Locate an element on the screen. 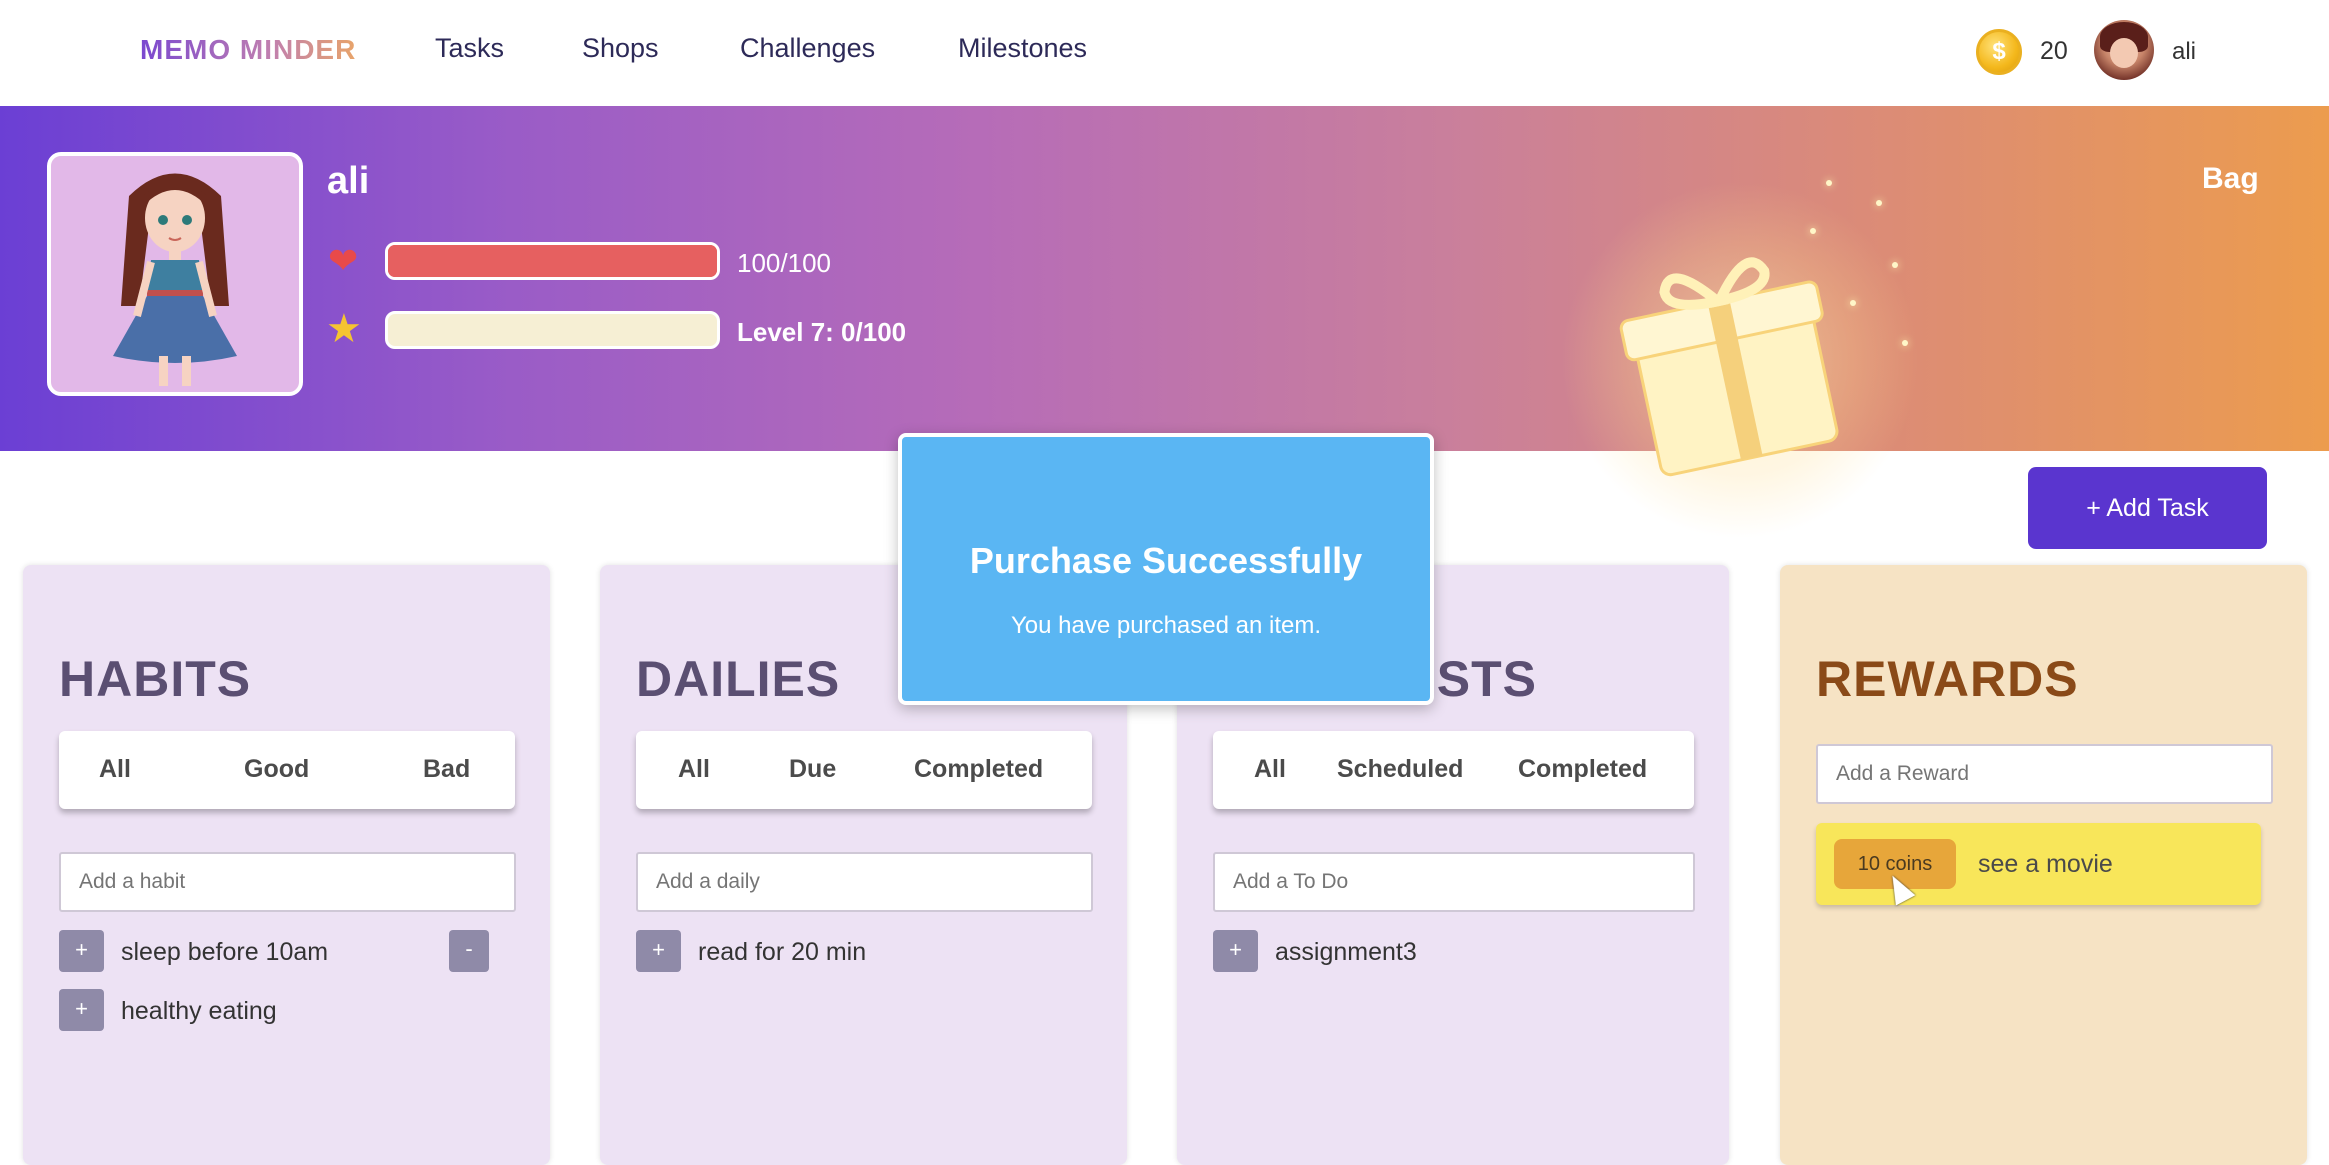 The height and width of the screenshot is (1165, 2329). habits-filter-good: Good is located at coordinates (276, 769).